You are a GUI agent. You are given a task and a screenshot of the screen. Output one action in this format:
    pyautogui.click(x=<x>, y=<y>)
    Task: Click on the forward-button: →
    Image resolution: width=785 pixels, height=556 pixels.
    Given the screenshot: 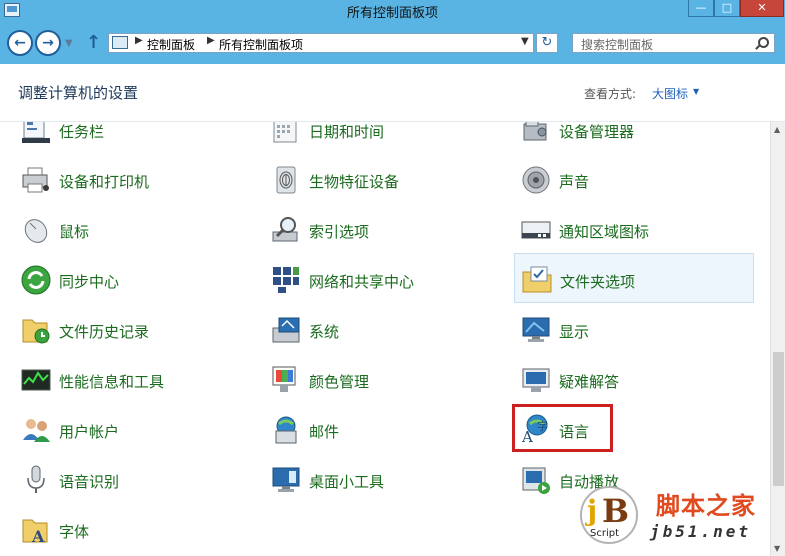 What is the action you would take?
    pyautogui.click(x=48, y=43)
    